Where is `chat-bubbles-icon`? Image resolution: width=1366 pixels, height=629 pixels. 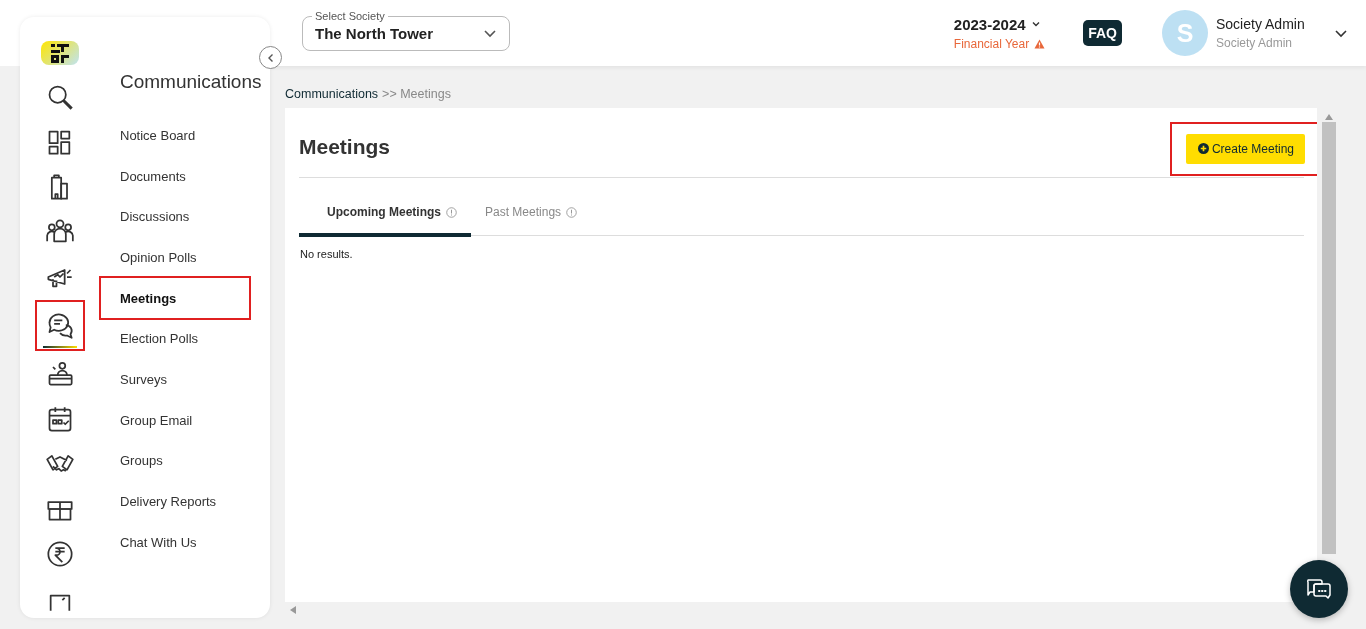 chat-bubbles-icon is located at coordinates (60, 325).